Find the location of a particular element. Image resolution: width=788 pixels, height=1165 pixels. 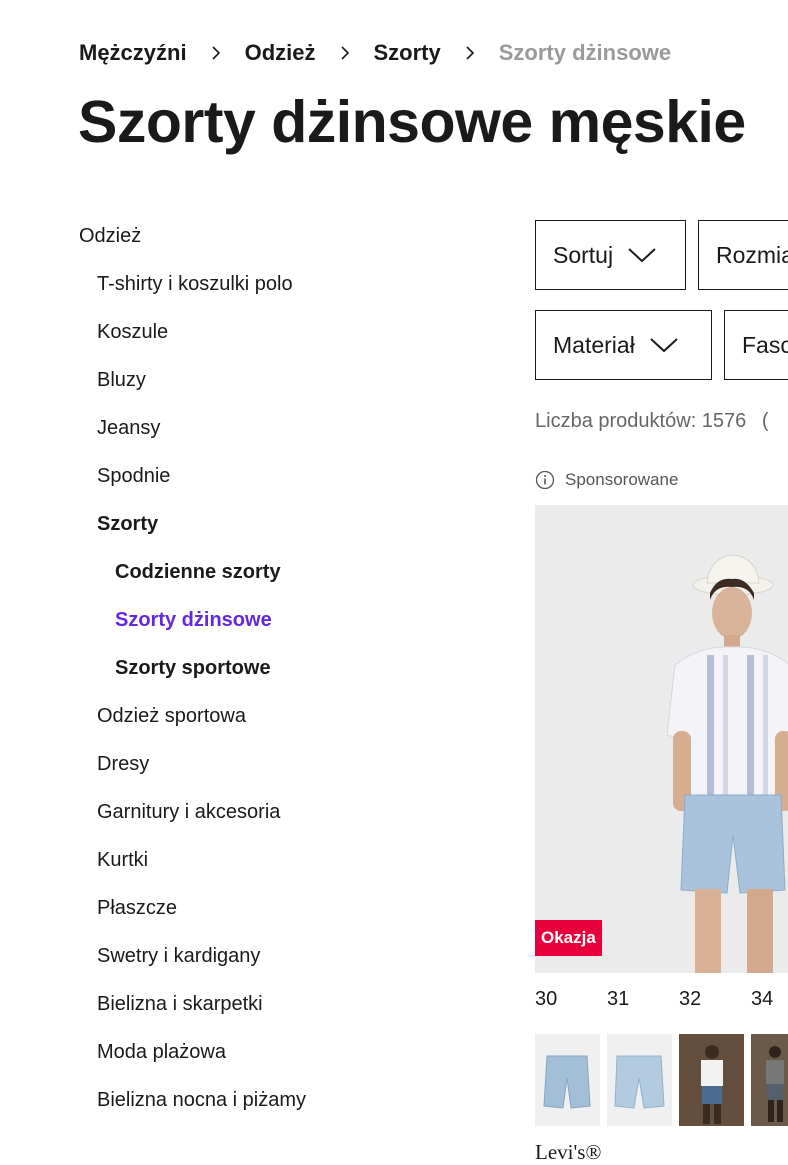

product-brand: Levi's® is located at coordinates (568, 1152).